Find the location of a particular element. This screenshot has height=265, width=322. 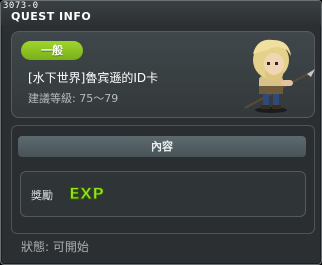

exp-icon: EXP is located at coordinates (87, 194).